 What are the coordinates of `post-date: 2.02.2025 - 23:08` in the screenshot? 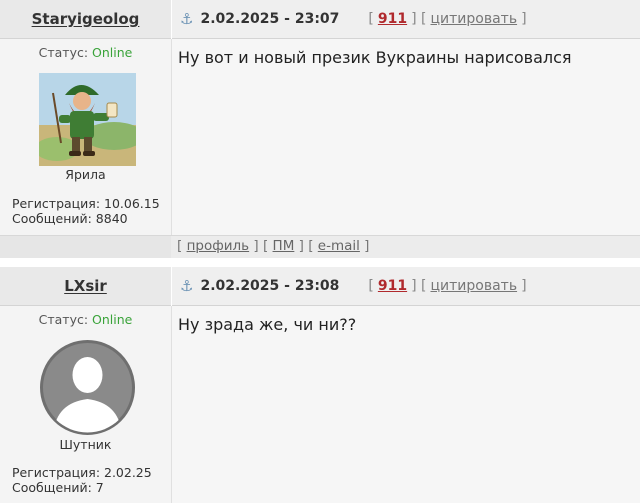 It's located at (270, 286).